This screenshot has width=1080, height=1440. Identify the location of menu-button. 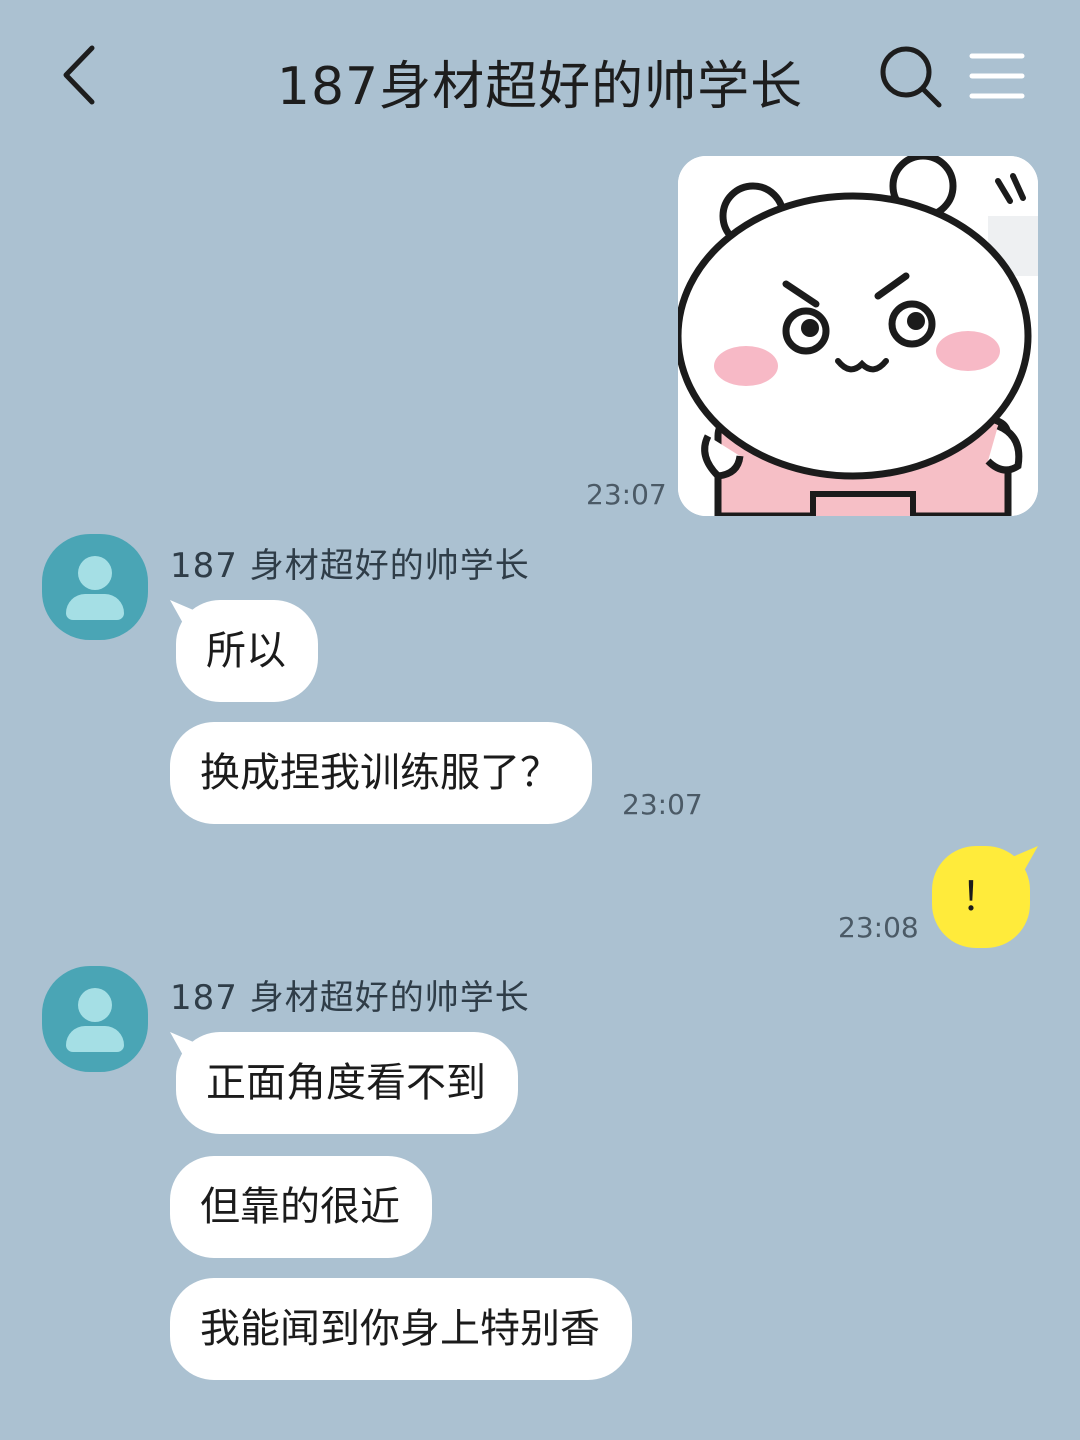
(997, 76).